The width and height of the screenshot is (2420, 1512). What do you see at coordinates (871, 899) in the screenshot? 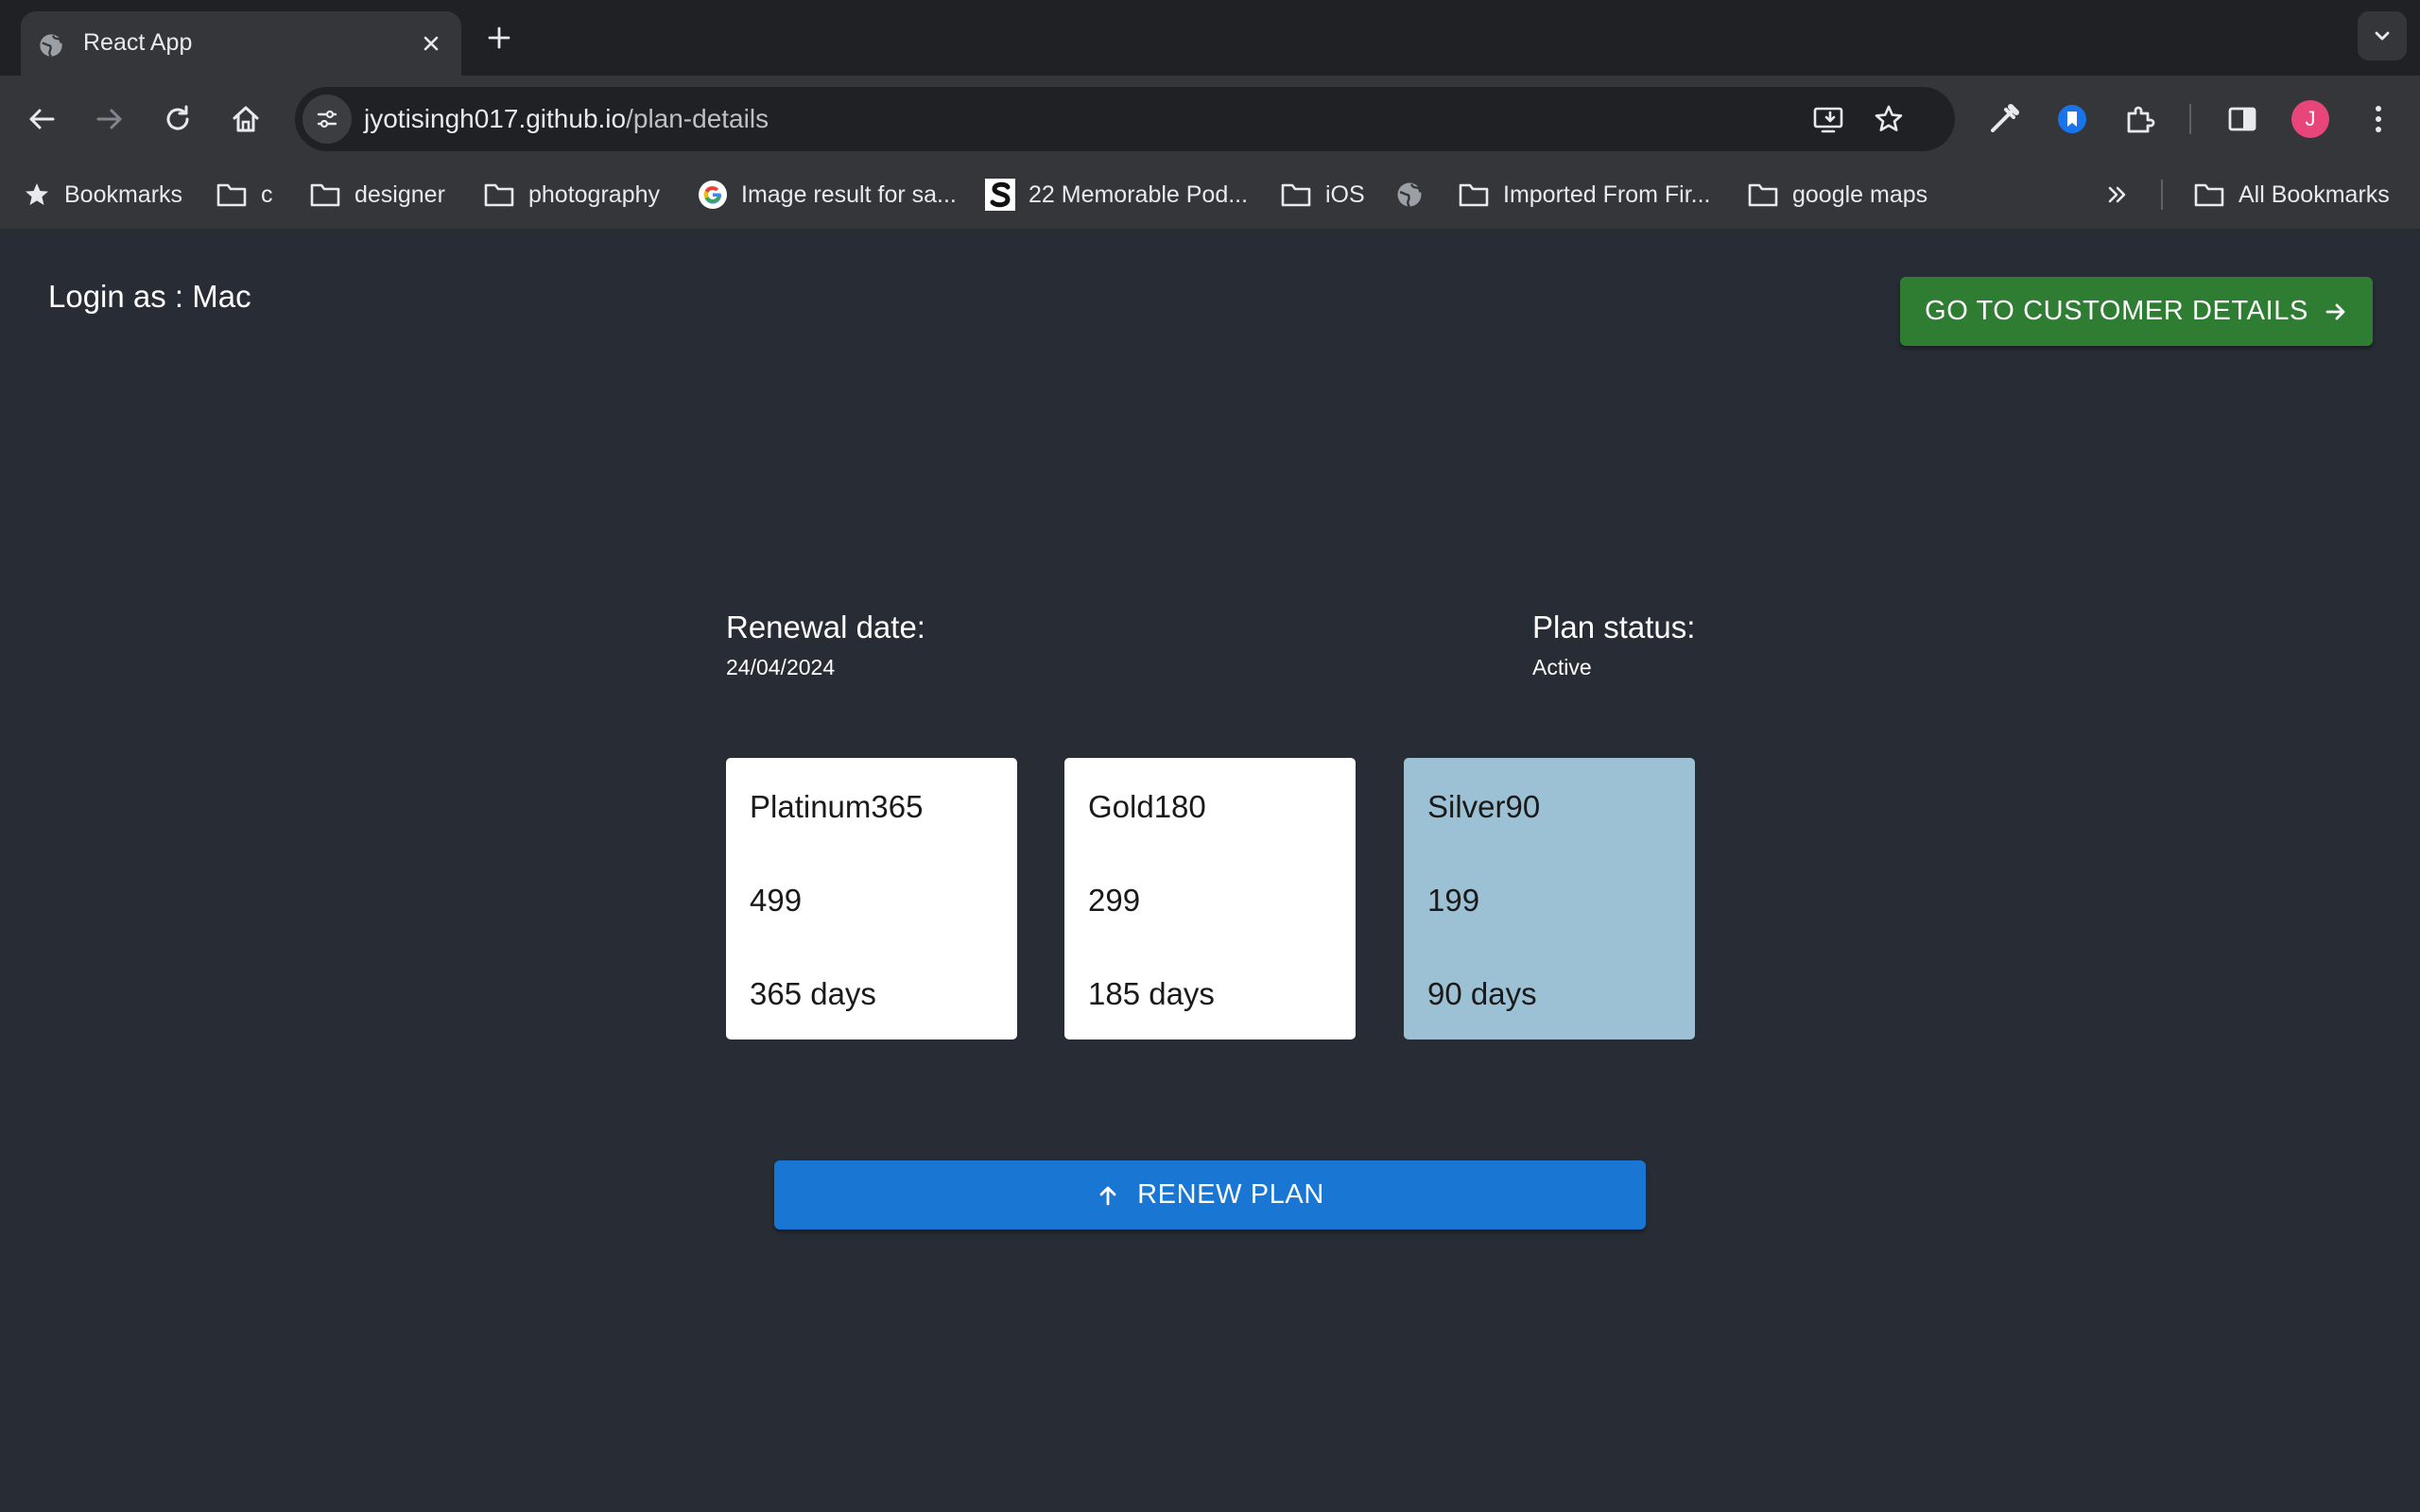
I see `plan-card-platinum365: Platinum365 499 365 days` at bounding box center [871, 899].